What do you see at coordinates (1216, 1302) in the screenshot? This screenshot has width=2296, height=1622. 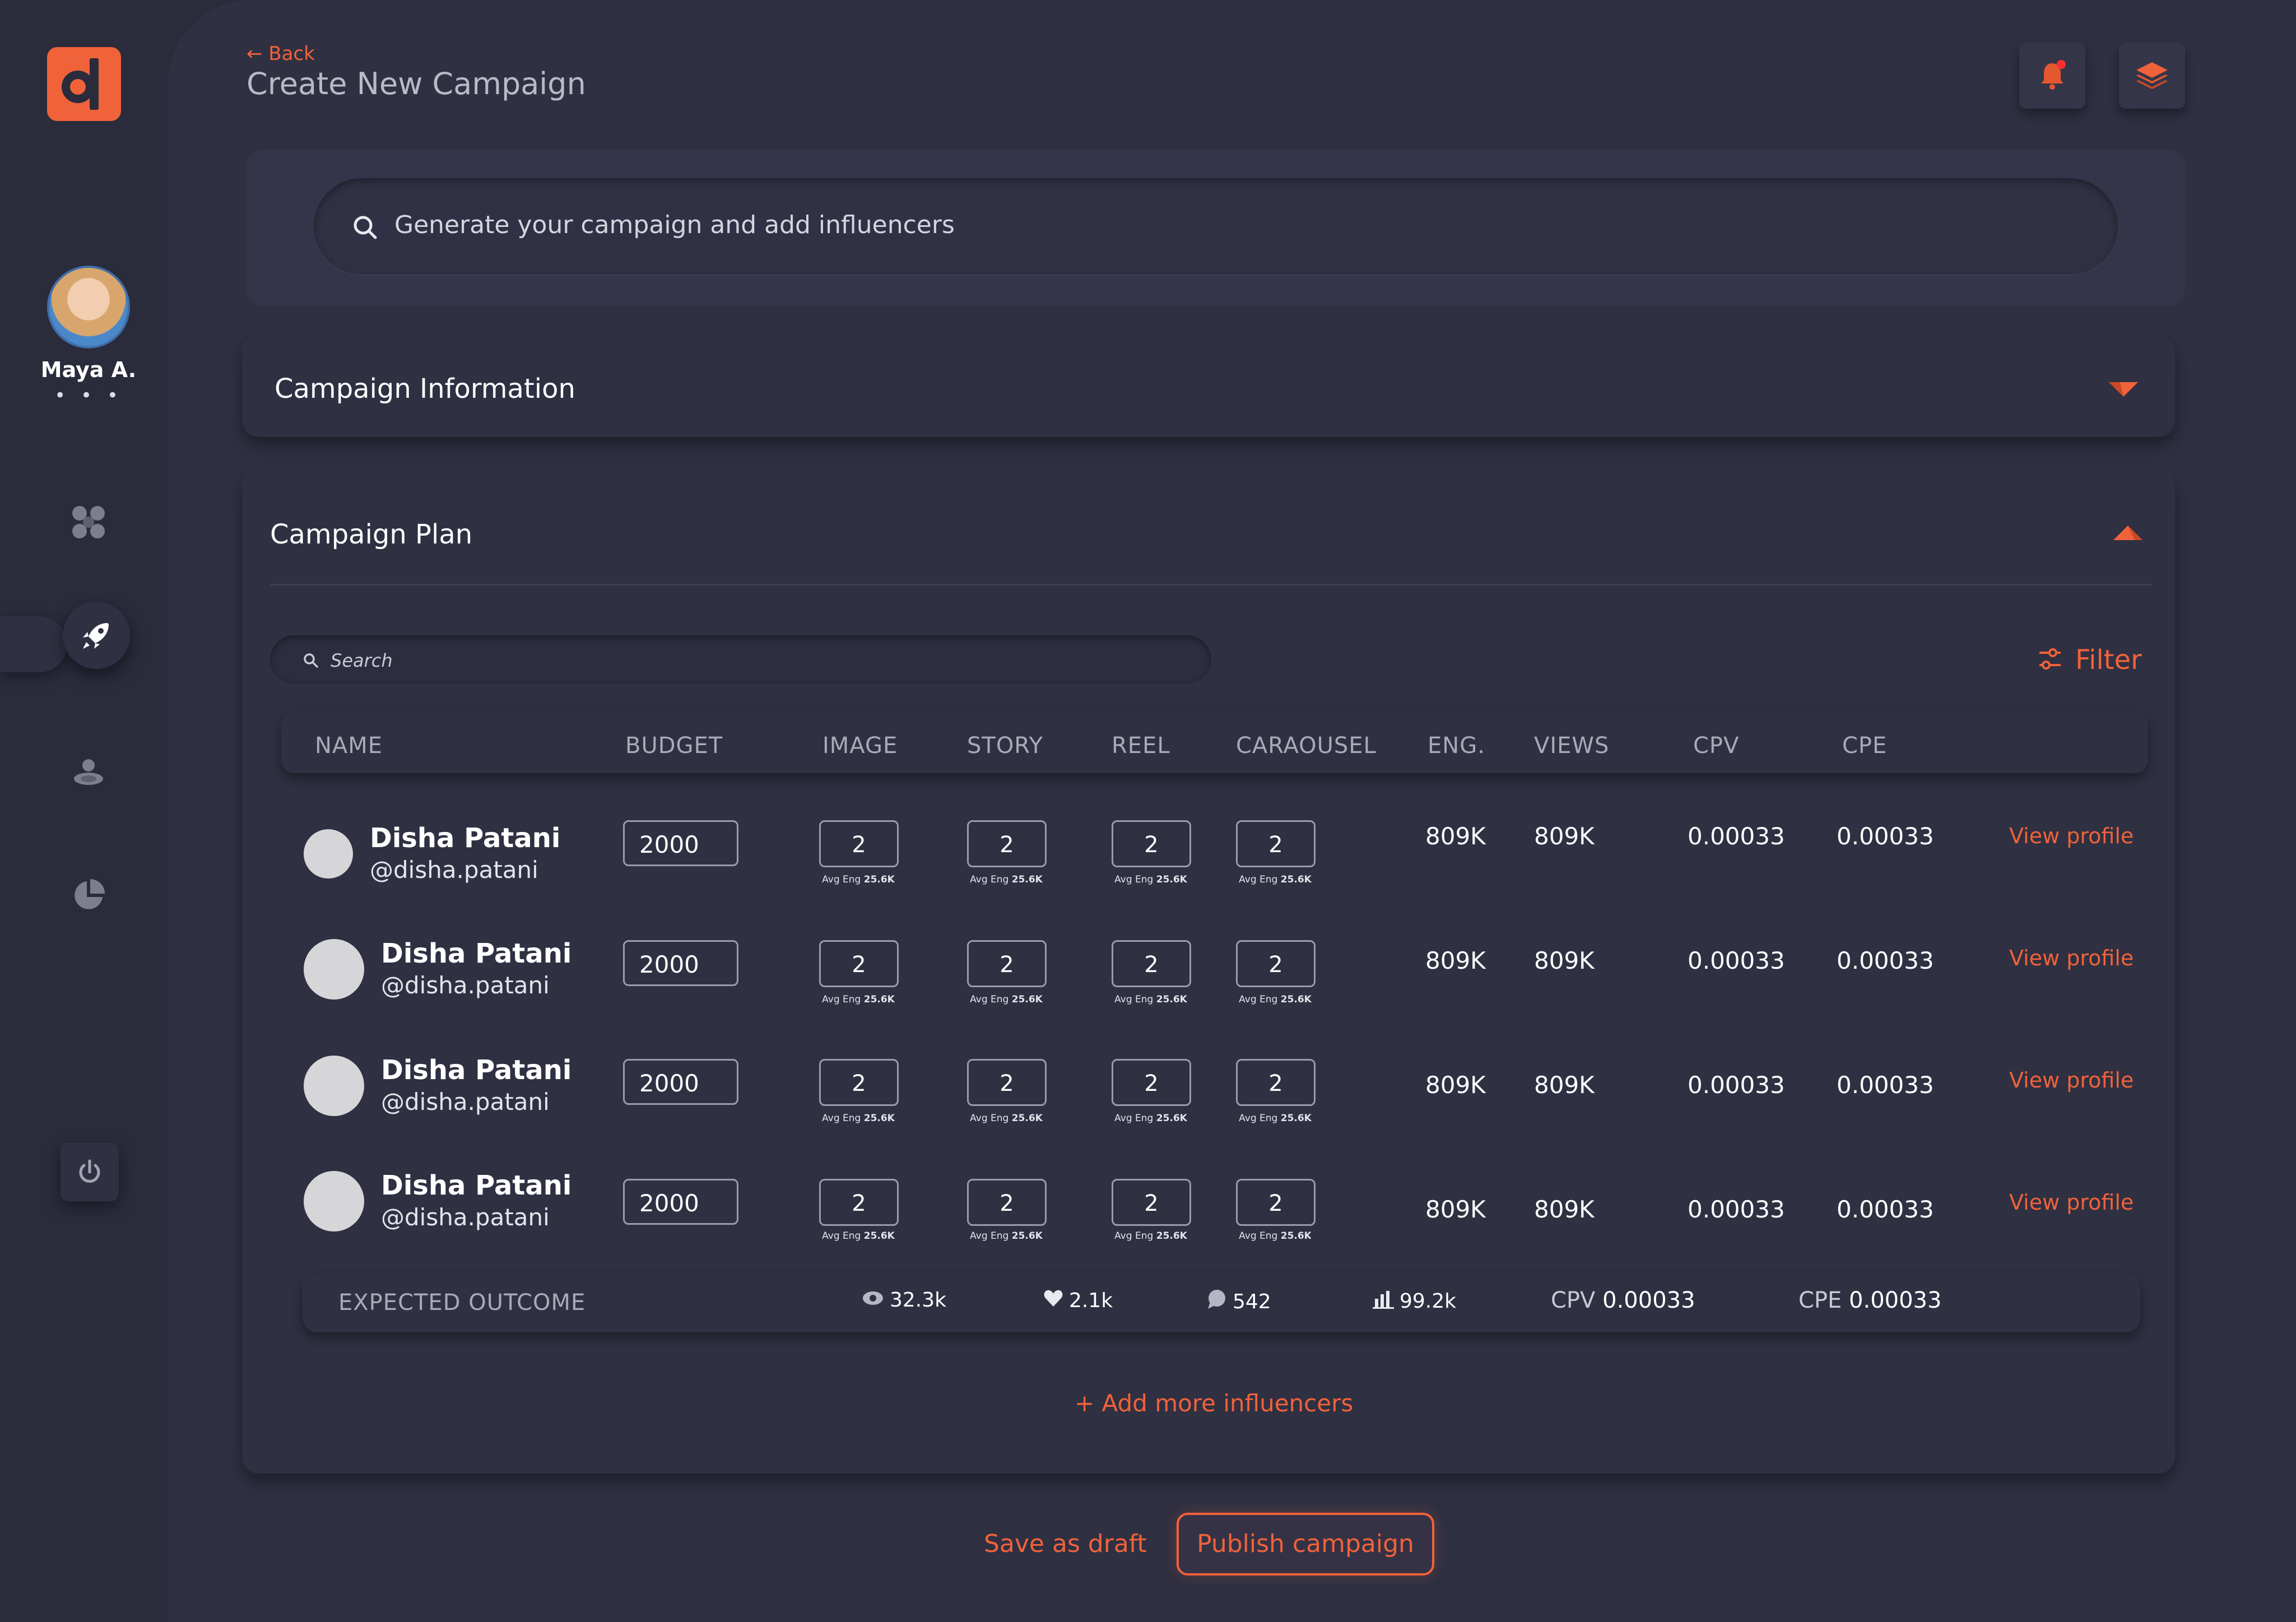 I see `comment-icon` at bounding box center [1216, 1302].